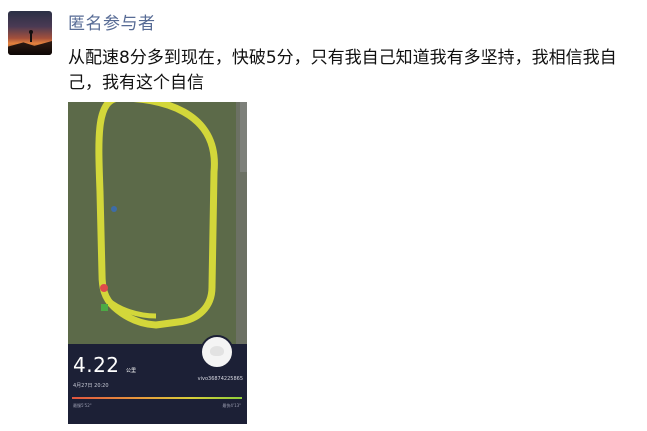 This screenshot has width=647, height=431. I want to click on username-link: 匿名参与者, so click(112, 24).